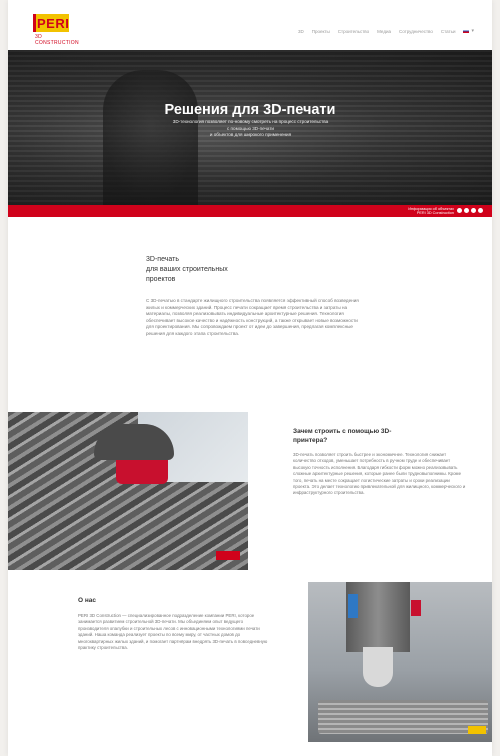 The height and width of the screenshot is (756, 500). I want to click on nav-item-projects: Проекты, so click(321, 31).